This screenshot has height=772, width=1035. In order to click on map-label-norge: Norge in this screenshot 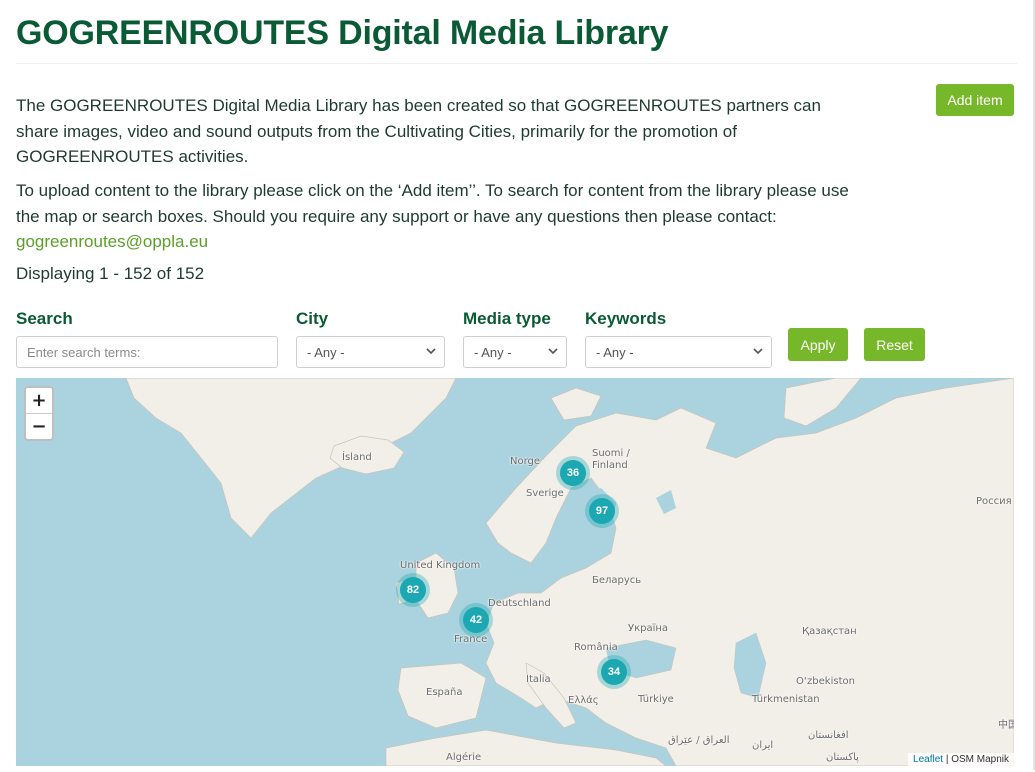, I will do `click(525, 461)`.